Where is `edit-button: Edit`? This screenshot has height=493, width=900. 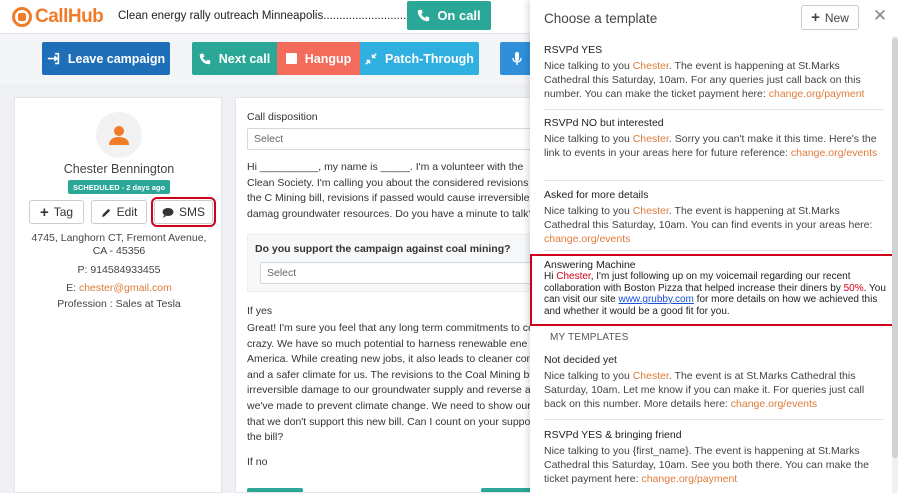 edit-button: Edit is located at coordinates (119, 212).